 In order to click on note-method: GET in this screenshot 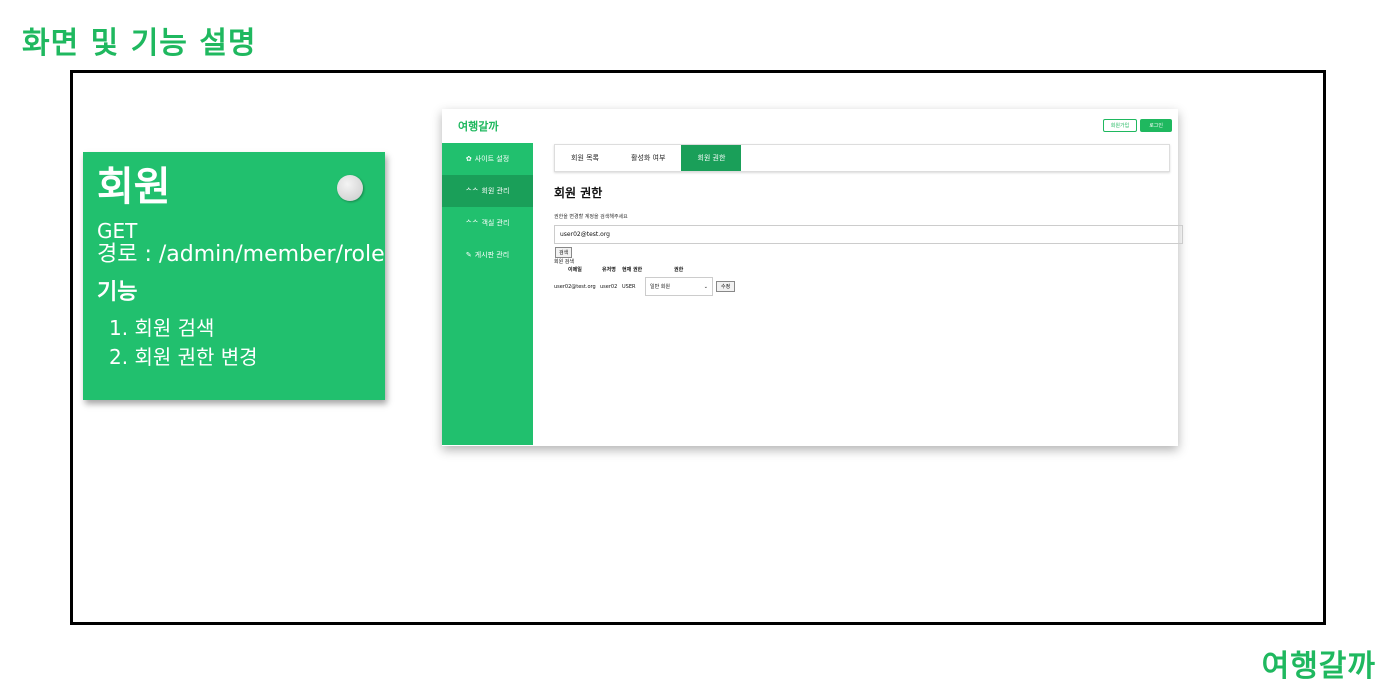, I will do `click(117, 231)`.